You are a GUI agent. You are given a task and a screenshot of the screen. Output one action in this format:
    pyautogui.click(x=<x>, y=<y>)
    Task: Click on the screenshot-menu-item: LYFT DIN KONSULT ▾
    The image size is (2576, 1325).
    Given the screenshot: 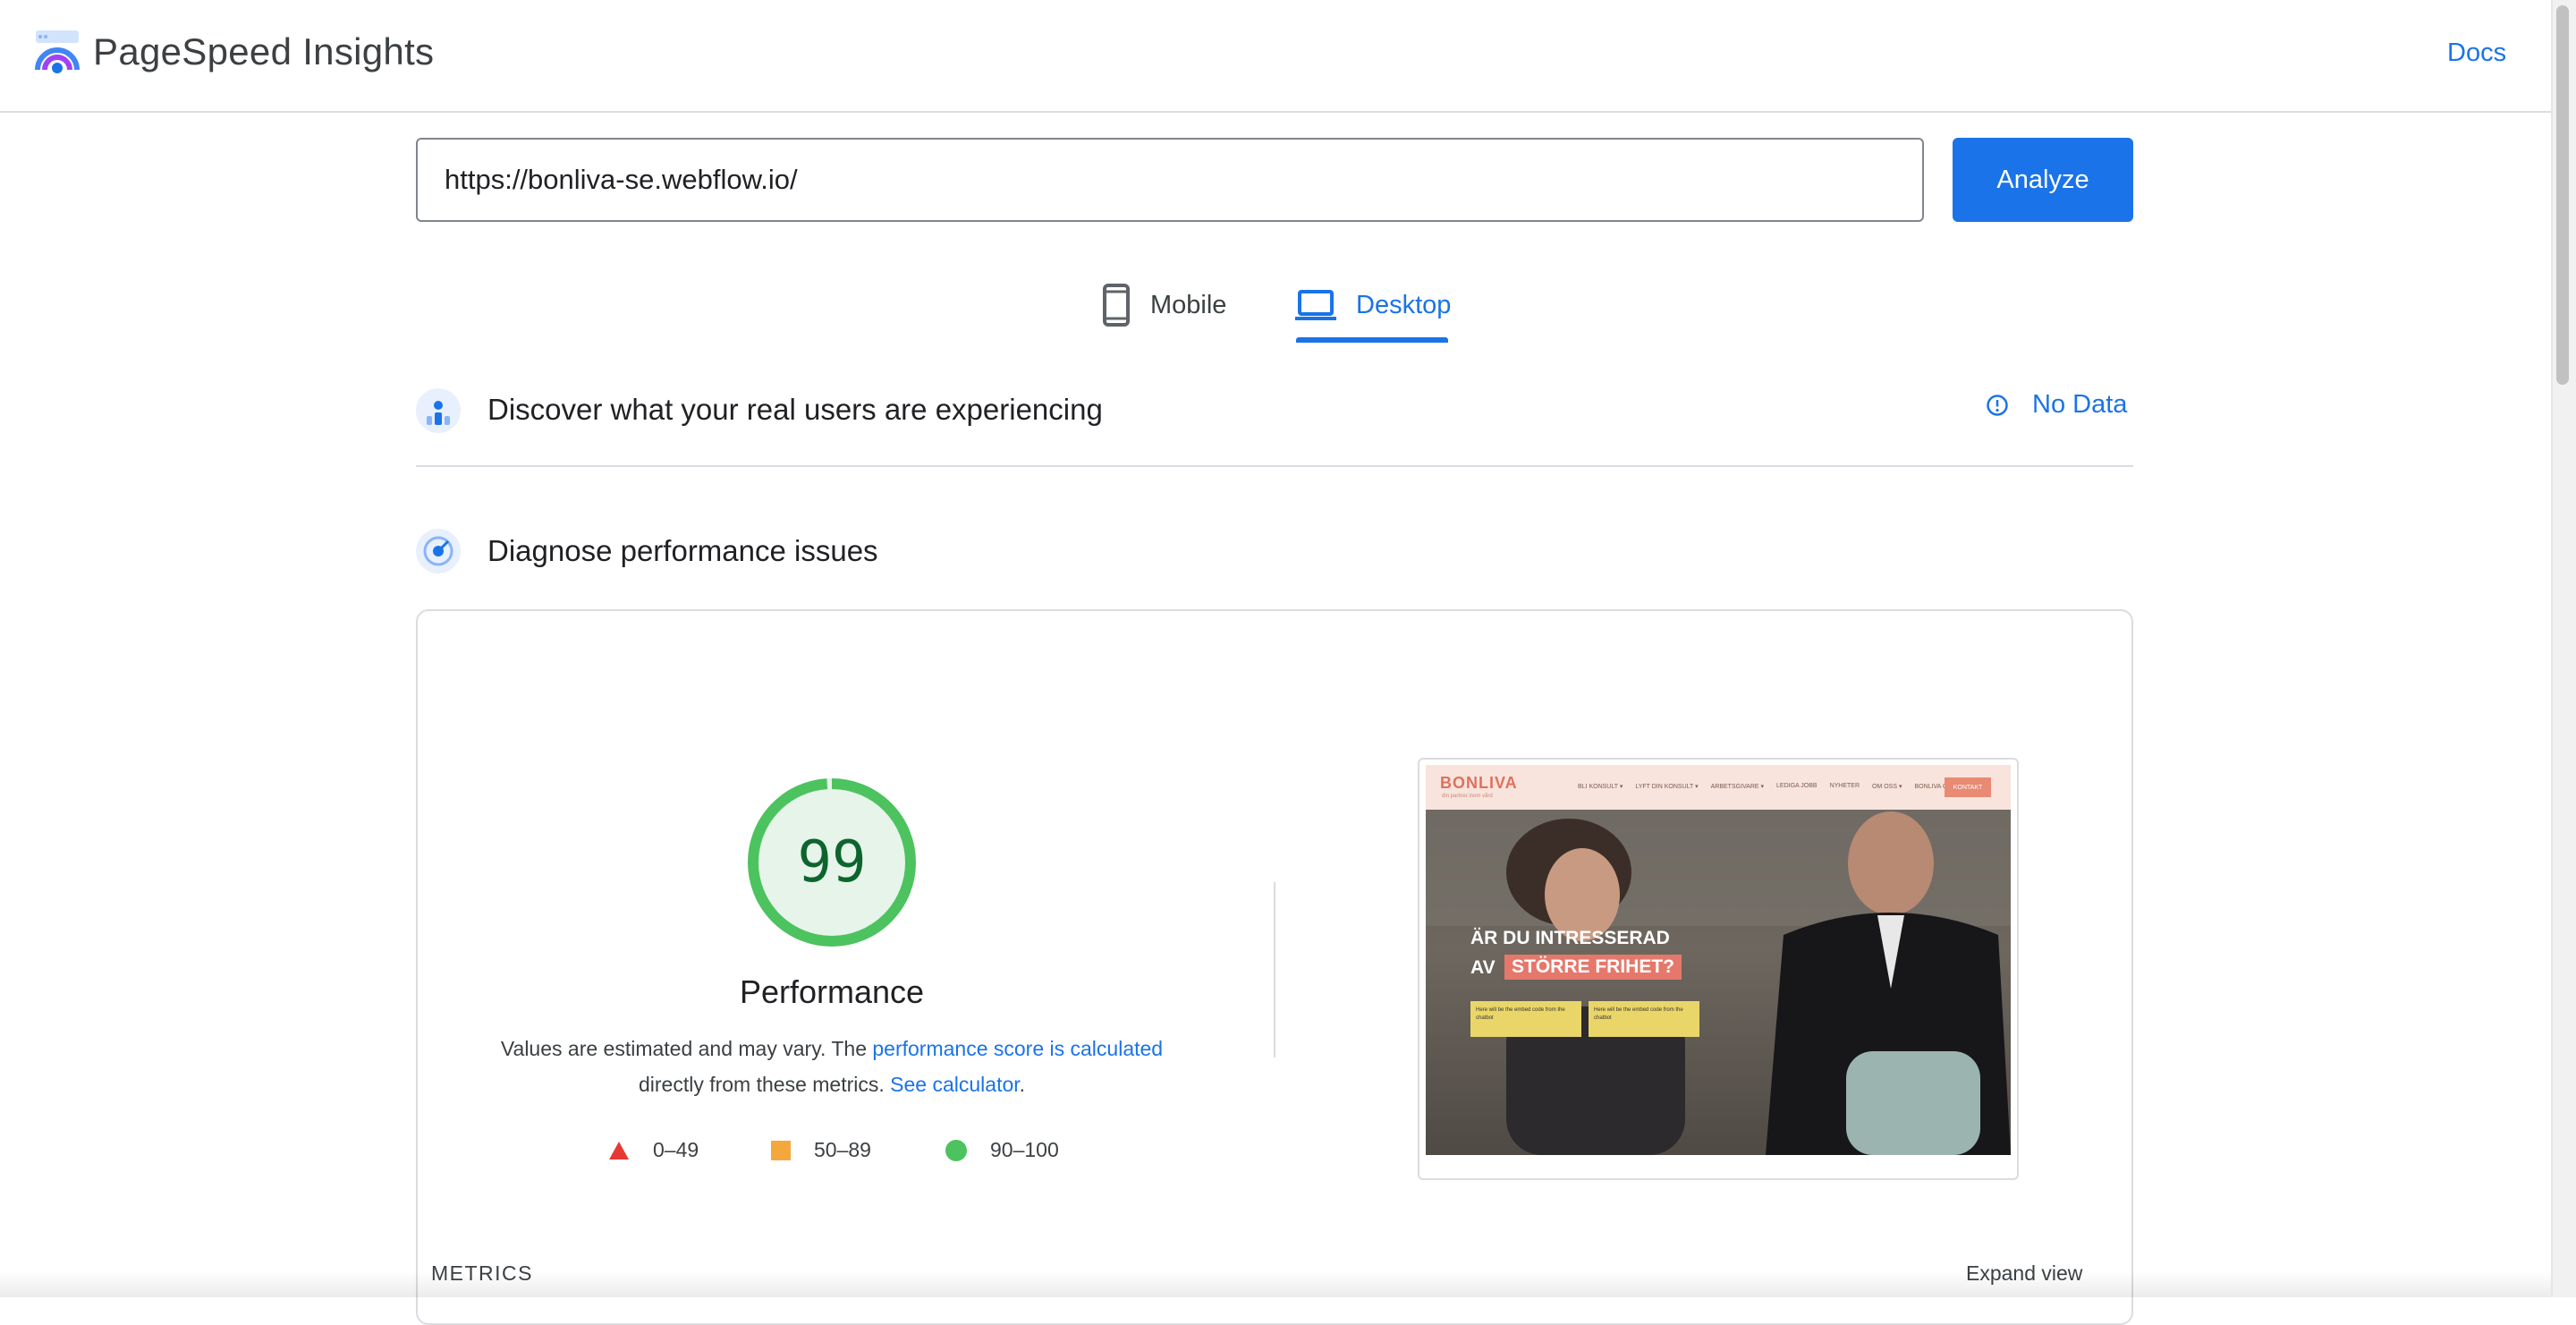 What is the action you would take?
    pyautogui.click(x=1667, y=787)
    